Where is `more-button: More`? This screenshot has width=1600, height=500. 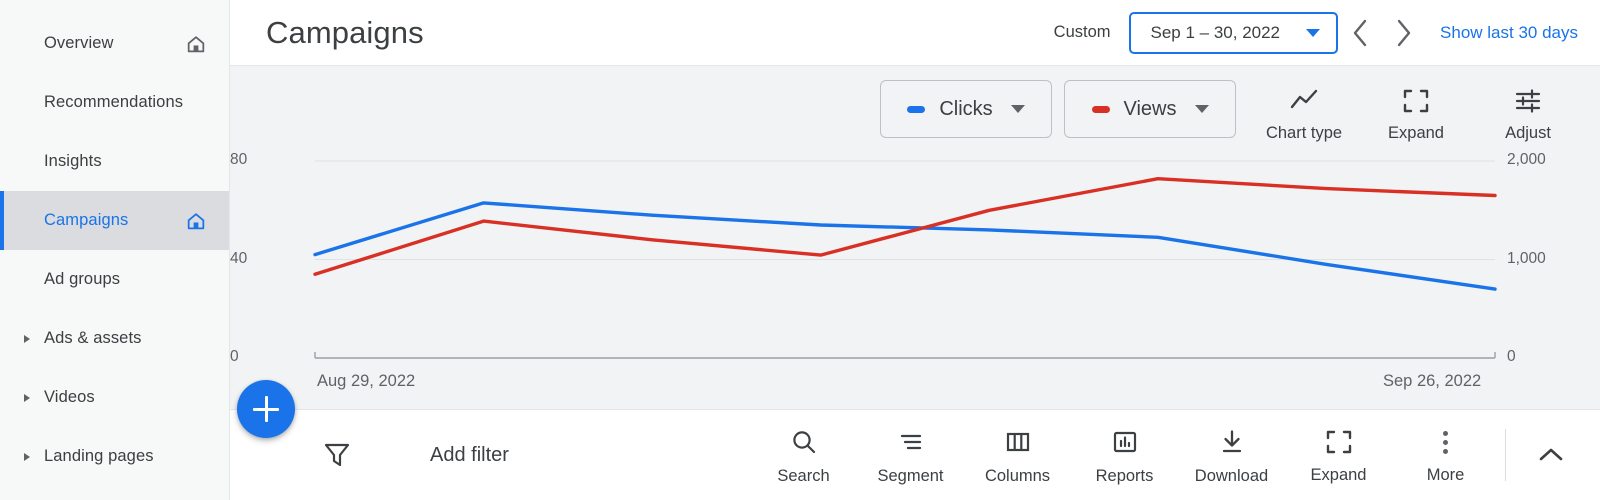
more-button: More is located at coordinates (1445, 455).